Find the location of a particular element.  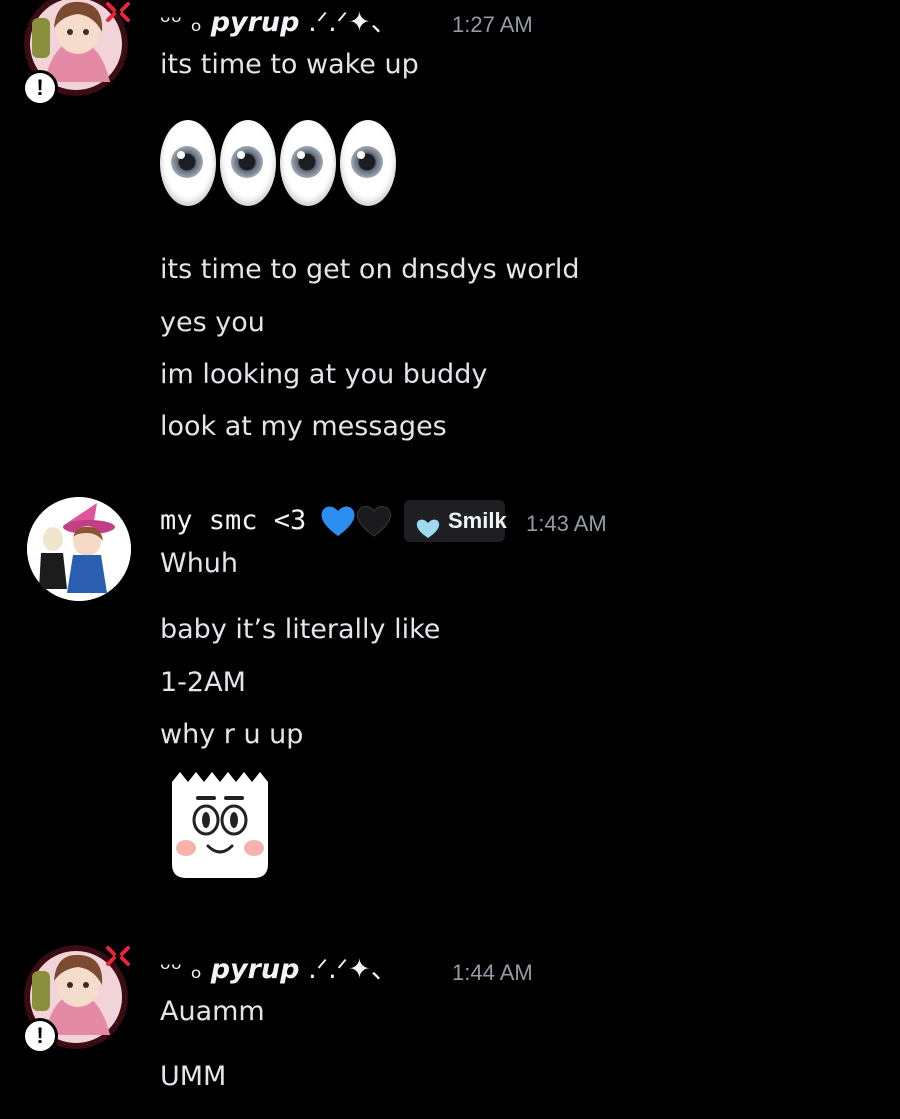

message-line: its time to wake up is located at coordinates (289, 64).